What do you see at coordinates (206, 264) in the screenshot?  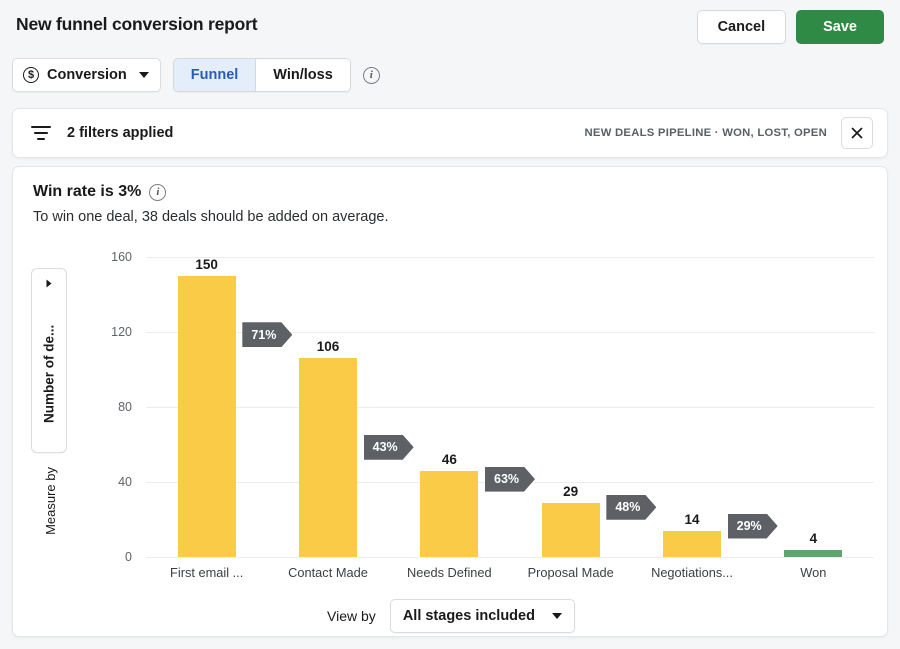 I see `bar-value-label: 150` at bounding box center [206, 264].